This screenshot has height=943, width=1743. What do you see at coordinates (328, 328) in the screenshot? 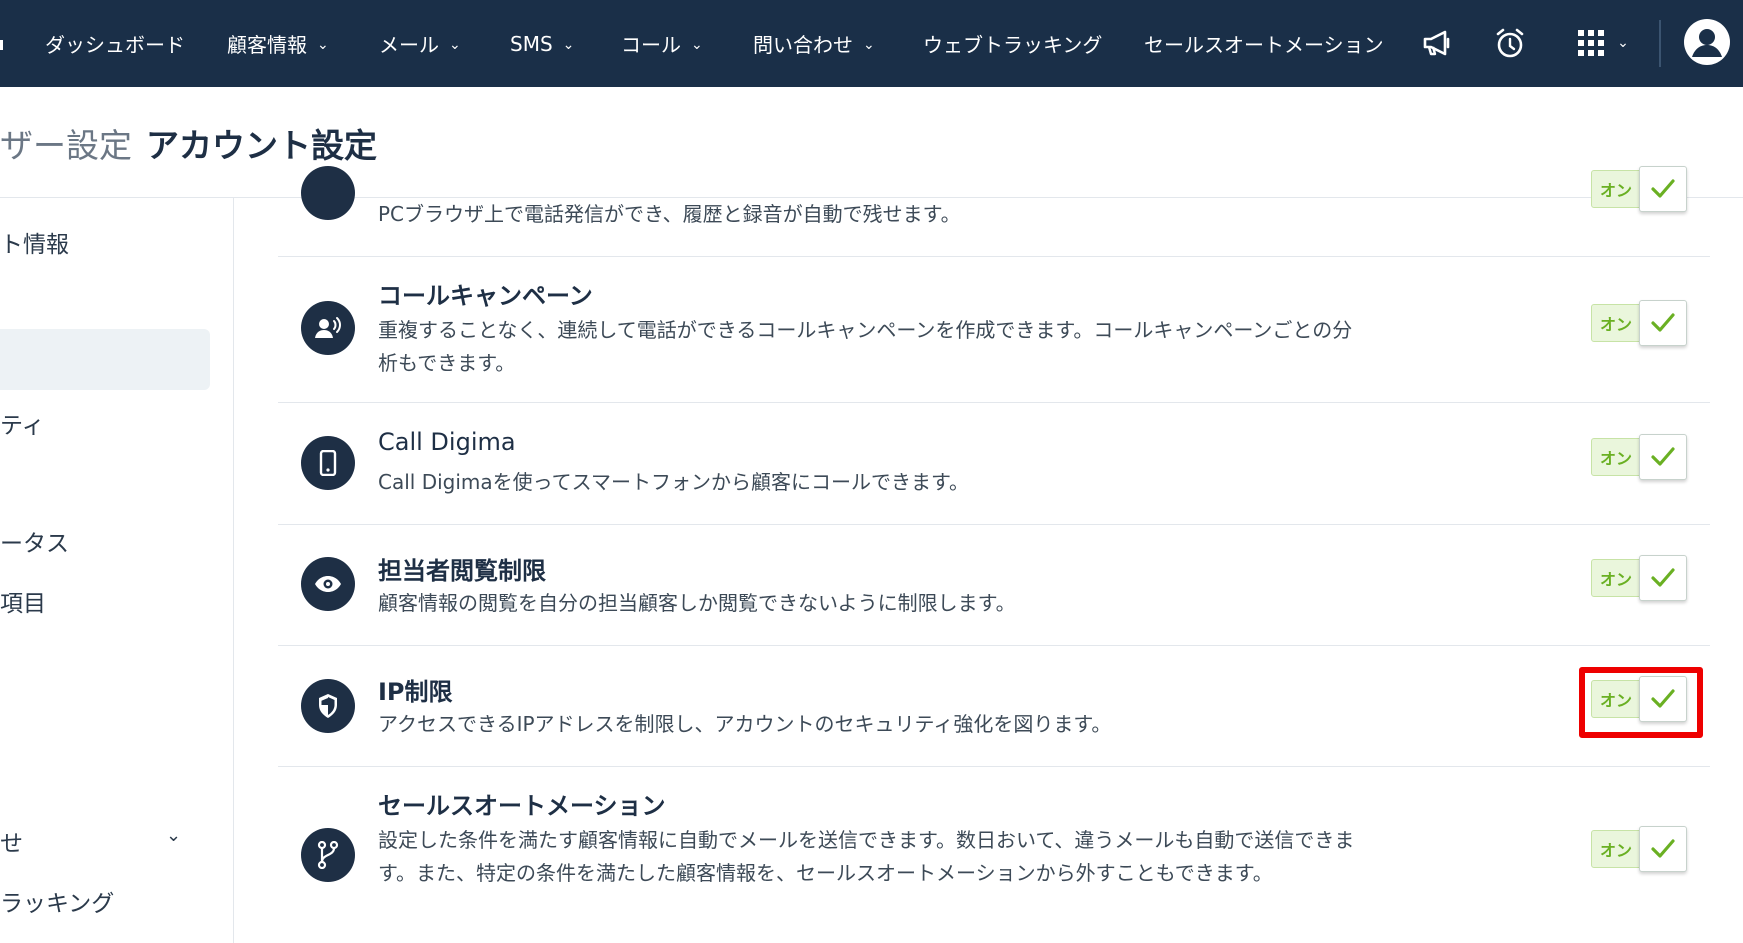
I see `call-campaign-icon` at bounding box center [328, 328].